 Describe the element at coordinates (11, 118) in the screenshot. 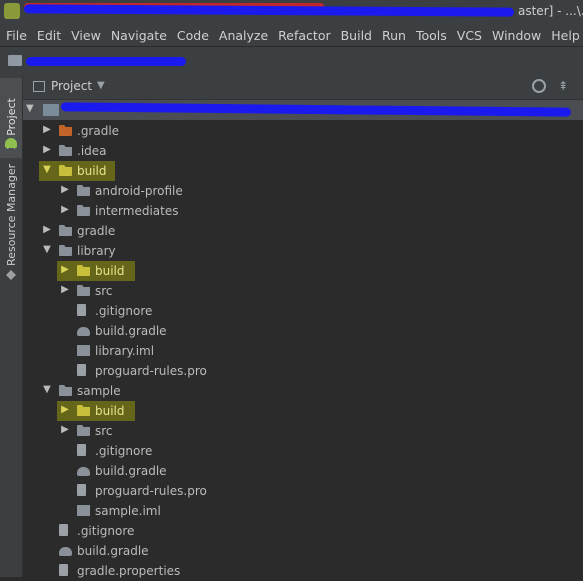

I see `side-tab-project: 1: Project` at that location.